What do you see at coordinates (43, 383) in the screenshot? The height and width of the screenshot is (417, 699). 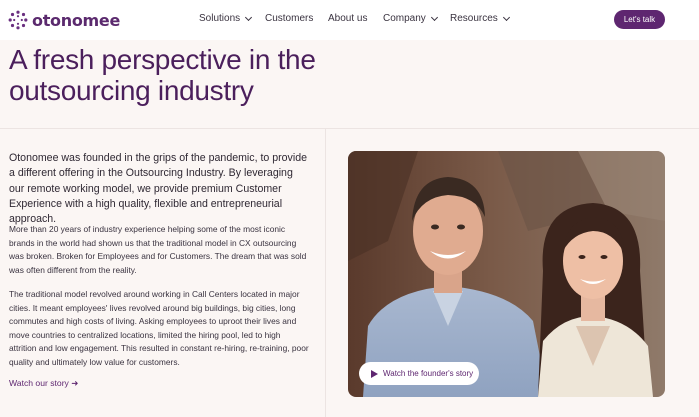 I see `watch-our-story-link: Watch our story ➜` at bounding box center [43, 383].